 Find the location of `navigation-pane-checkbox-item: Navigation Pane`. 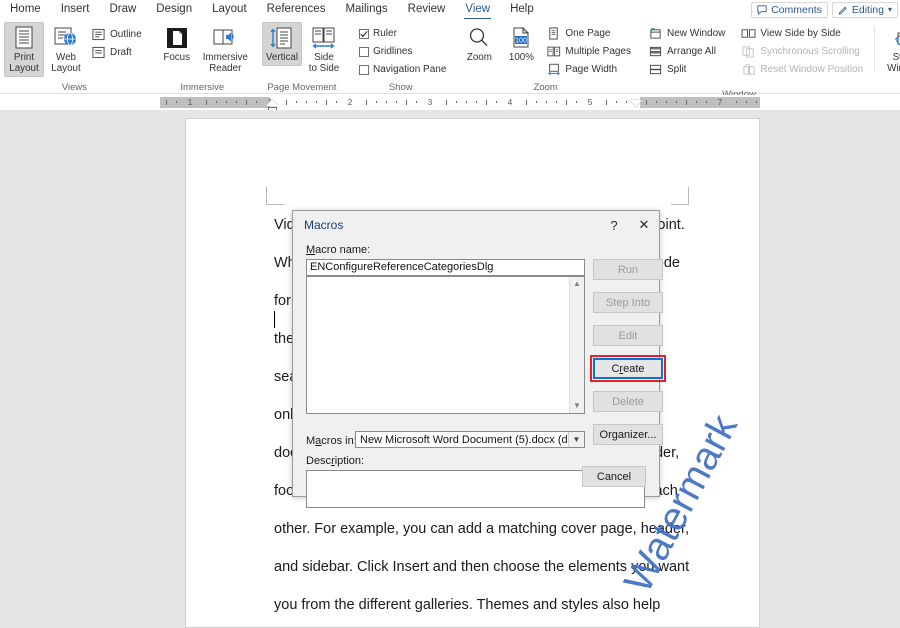

navigation-pane-checkbox-item: Navigation Pane is located at coordinates (402, 69).